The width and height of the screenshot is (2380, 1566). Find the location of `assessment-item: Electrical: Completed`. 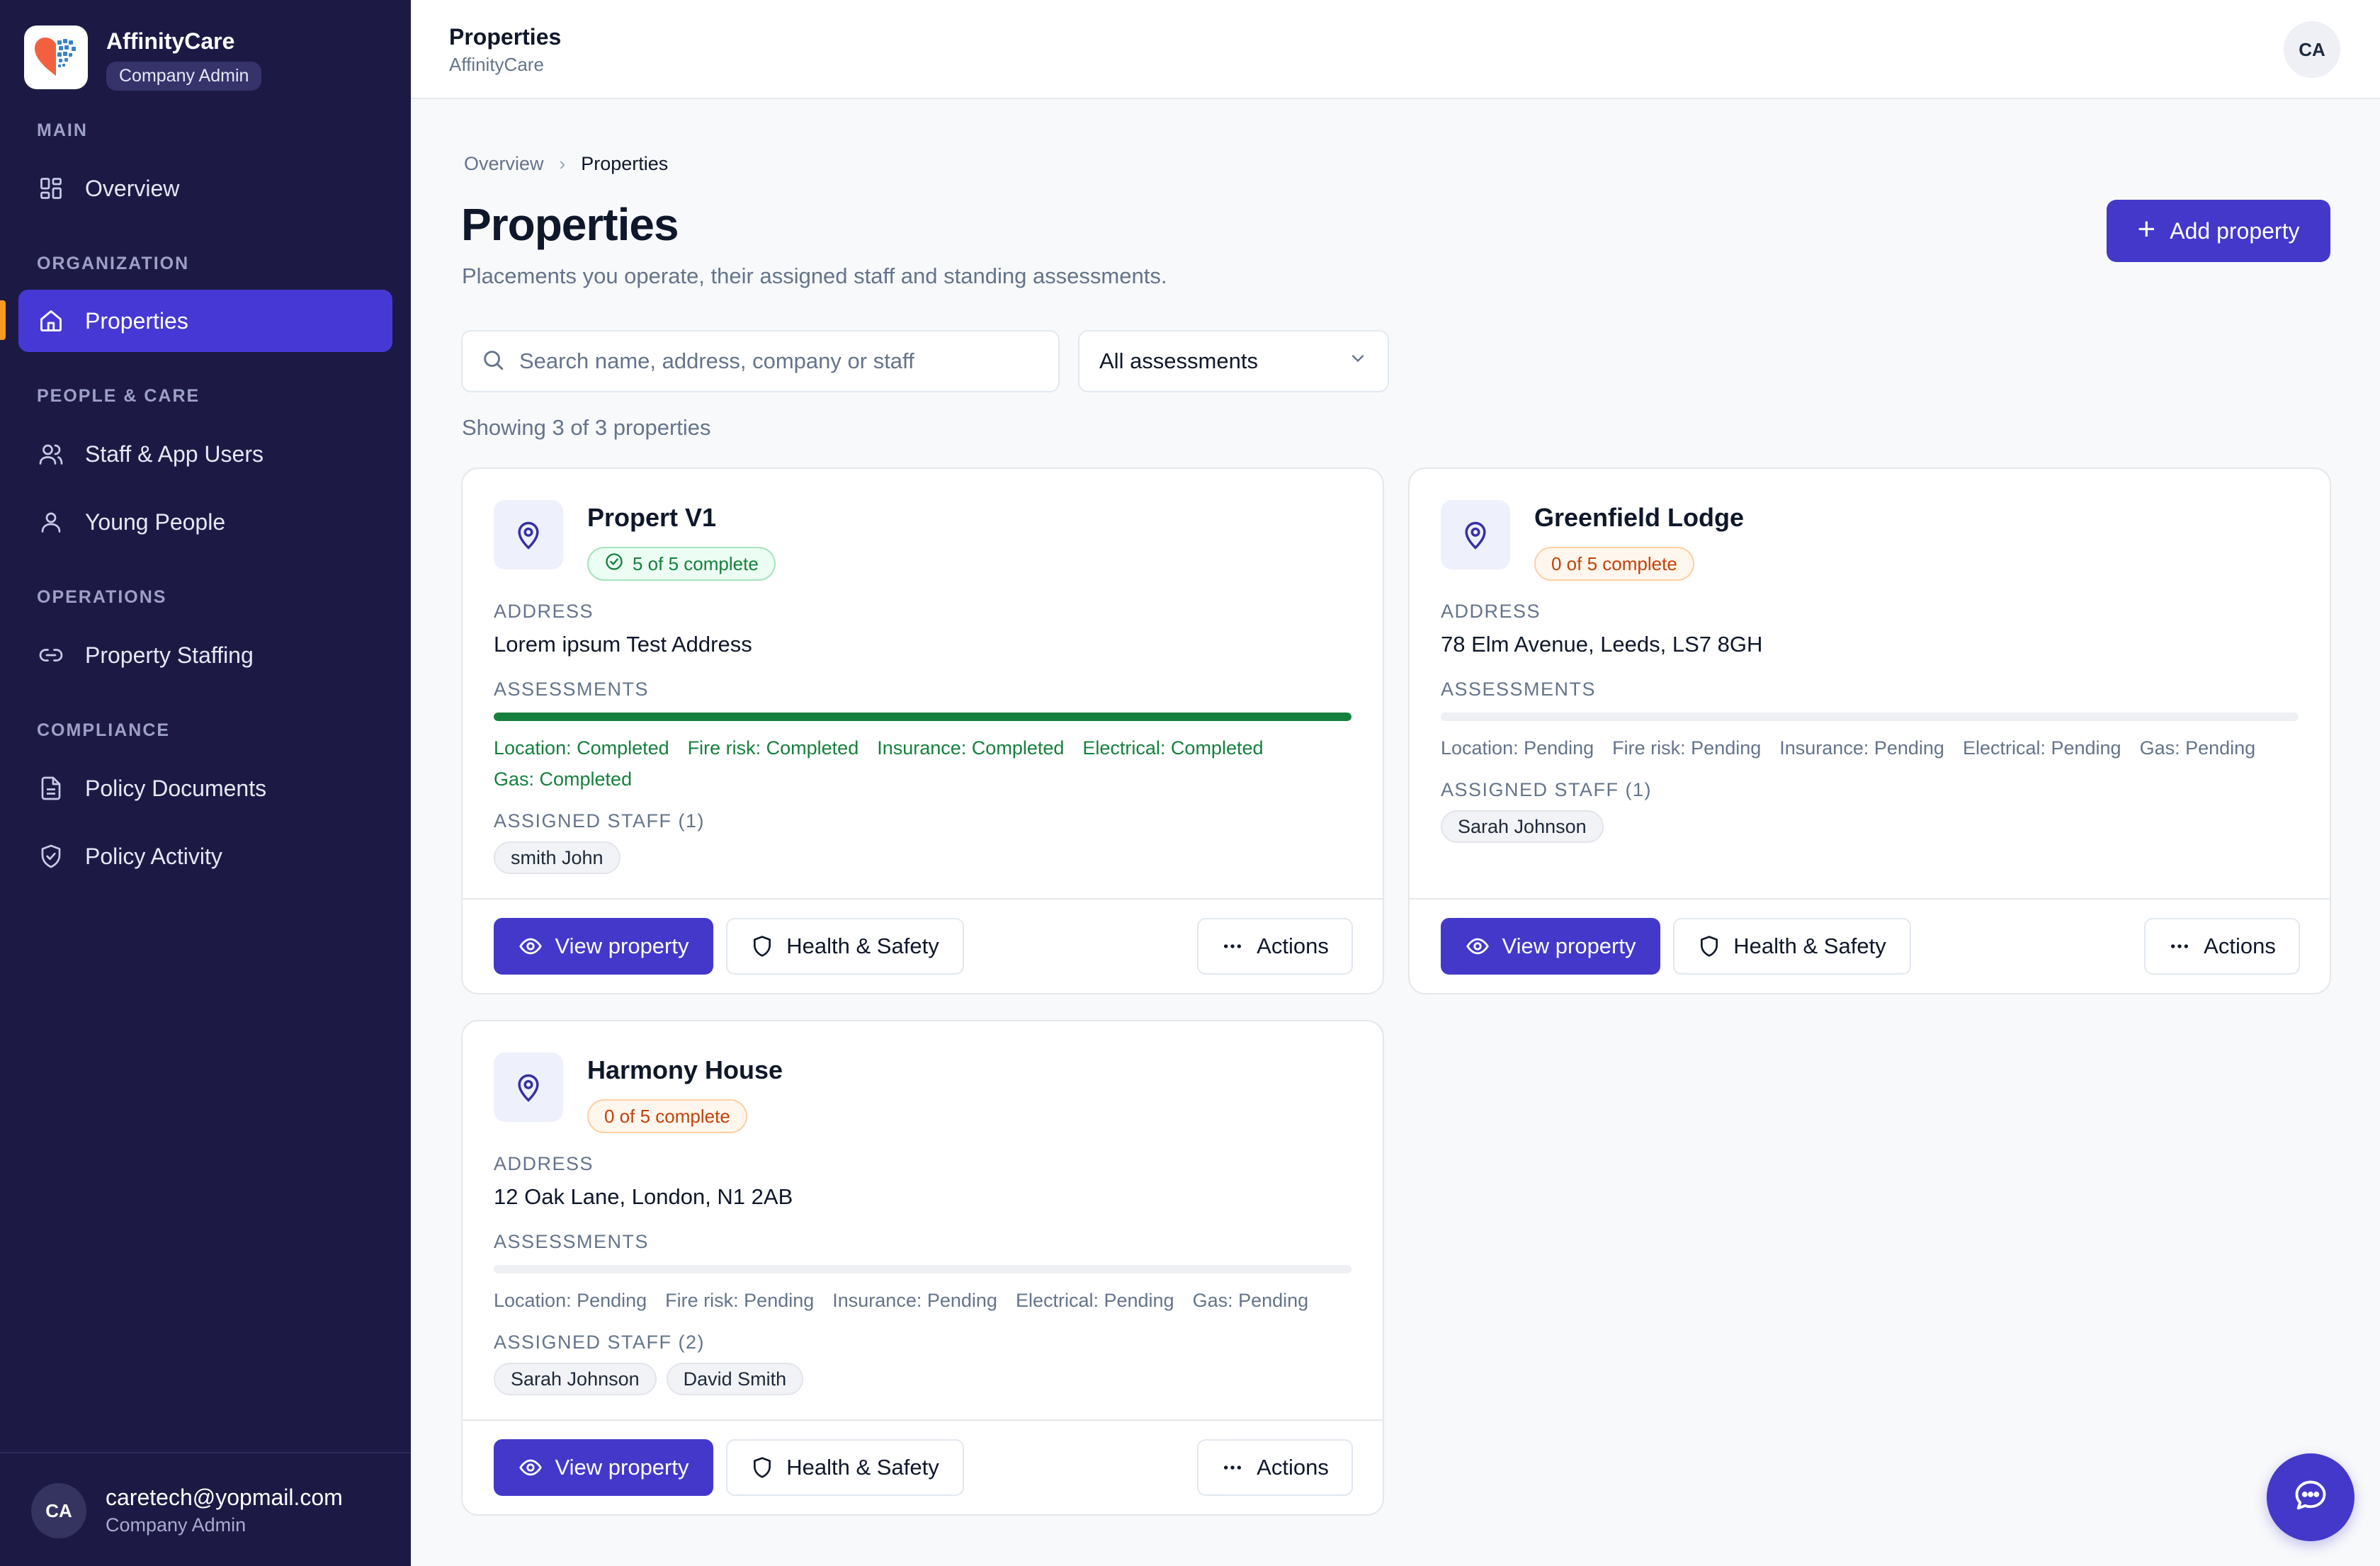

assessment-item: Electrical: Completed is located at coordinates (1173, 748).